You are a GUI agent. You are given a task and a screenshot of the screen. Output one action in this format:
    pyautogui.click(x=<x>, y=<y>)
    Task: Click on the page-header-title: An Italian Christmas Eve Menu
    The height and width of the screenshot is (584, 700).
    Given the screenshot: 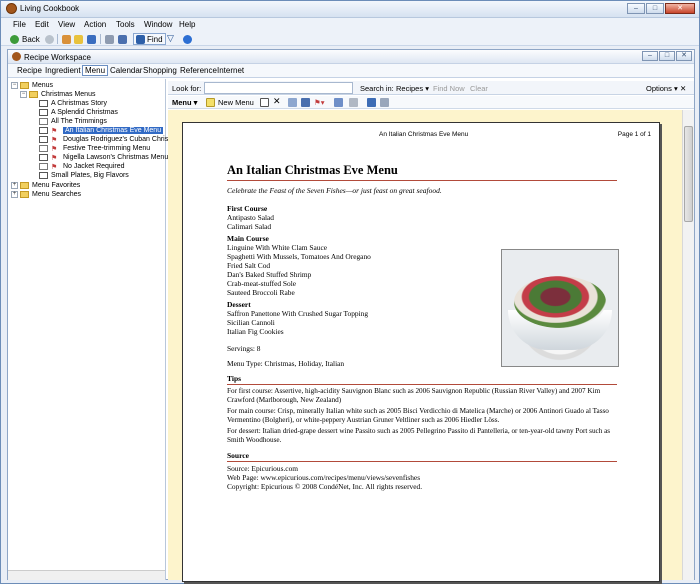 What is the action you would take?
    pyautogui.click(x=424, y=134)
    